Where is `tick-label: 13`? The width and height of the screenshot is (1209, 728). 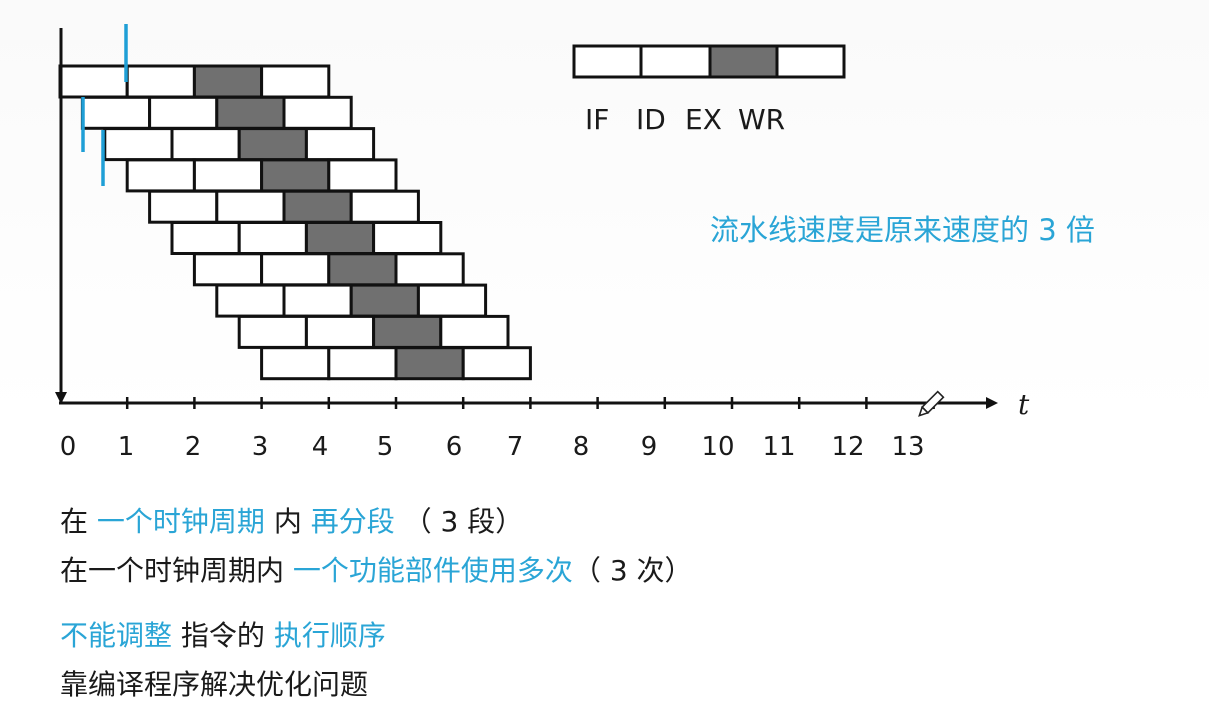 tick-label: 13 is located at coordinates (907, 447).